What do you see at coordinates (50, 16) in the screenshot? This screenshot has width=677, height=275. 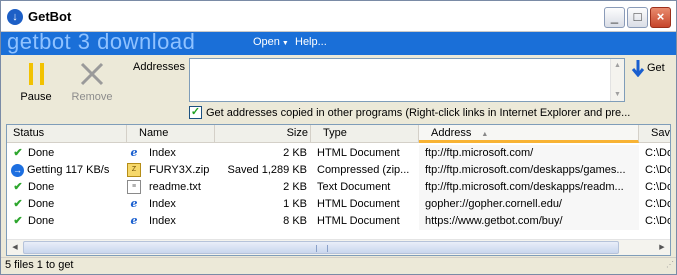 I see `window-title: GetBot` at bounding box center [50, 16].